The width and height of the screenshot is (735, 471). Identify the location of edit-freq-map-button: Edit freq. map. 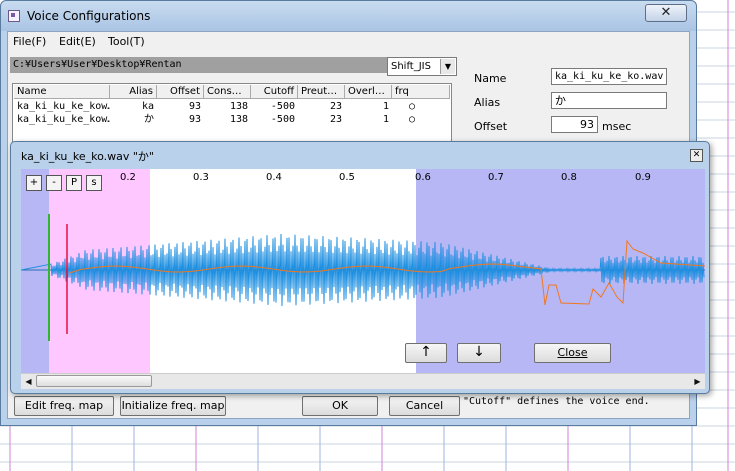
(64, 406).